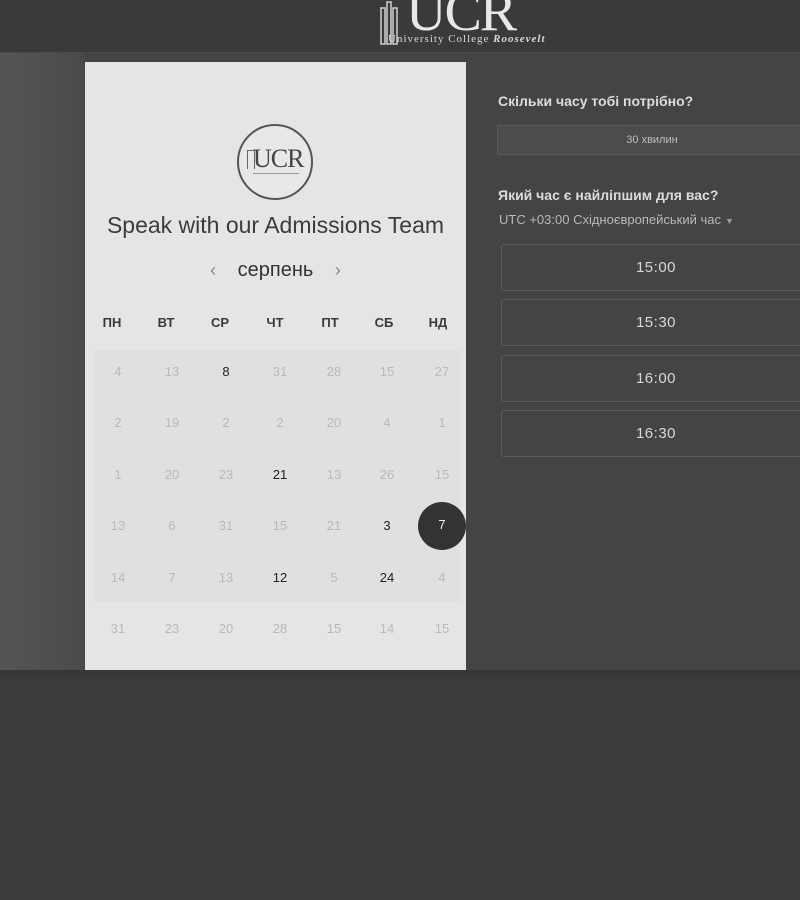  What do you see at coordinates (442, 526) in the screenshot?
I see `selected-day: 7` at bounding box center [442, 526].